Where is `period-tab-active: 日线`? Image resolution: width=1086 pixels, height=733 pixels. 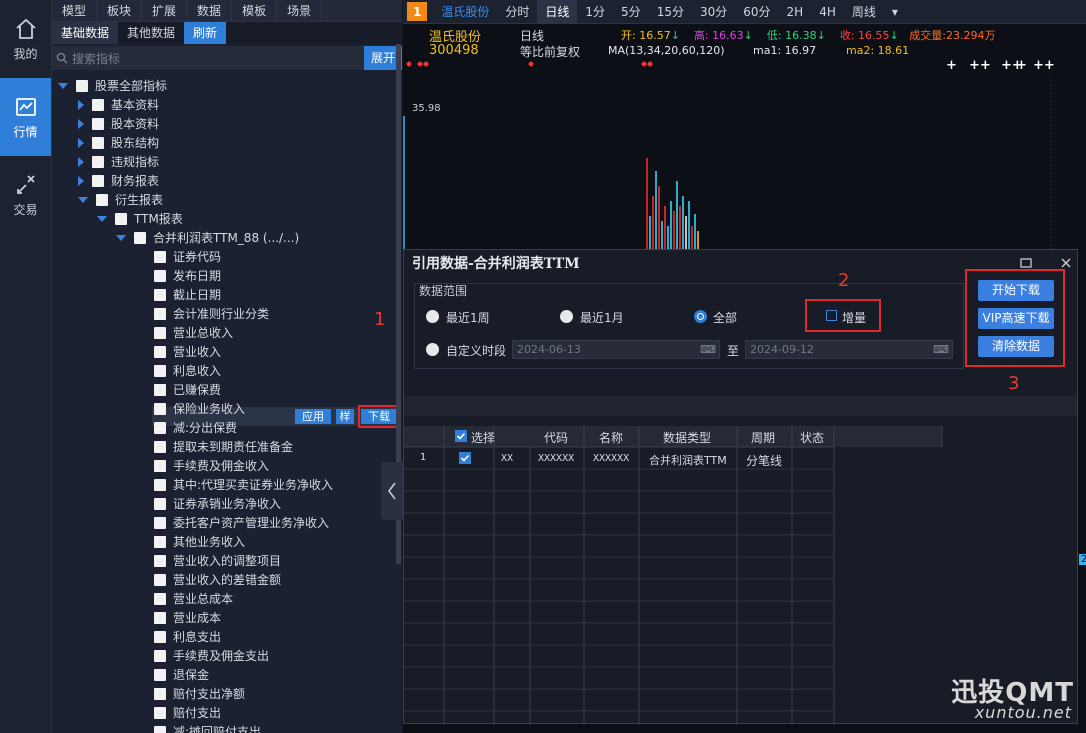 period-tab-active: 日线 is located at coordinates (557, 11).